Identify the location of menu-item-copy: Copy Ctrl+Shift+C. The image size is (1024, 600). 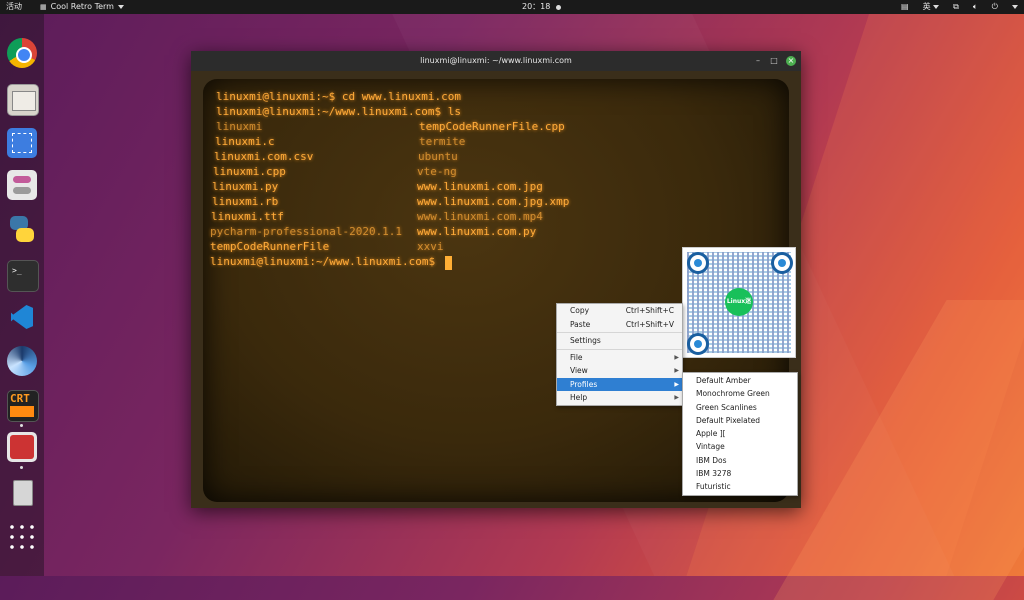
(619, 311).